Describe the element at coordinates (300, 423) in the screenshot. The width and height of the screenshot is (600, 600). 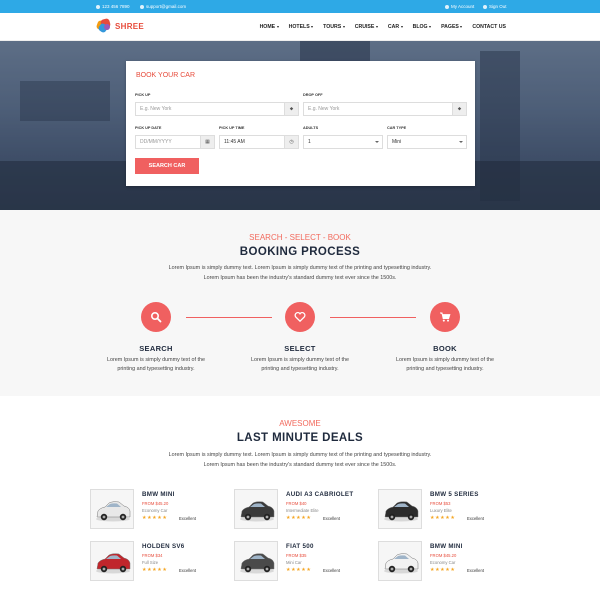
I see `deals-subtitle: AWESOME` at that location.